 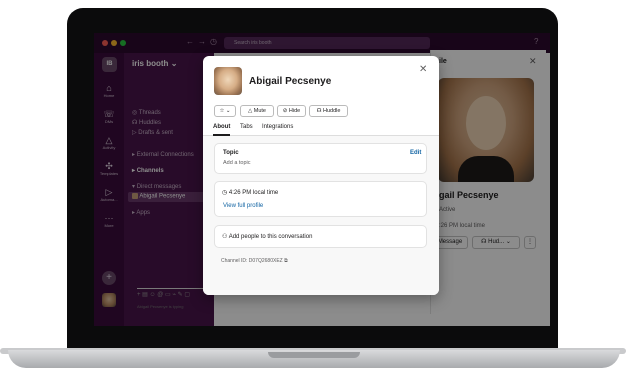 What do you see at coordinates (246, 127) in the screenshot?
I see `tab-tabs: Tabs` at bounding box center [246, 127].